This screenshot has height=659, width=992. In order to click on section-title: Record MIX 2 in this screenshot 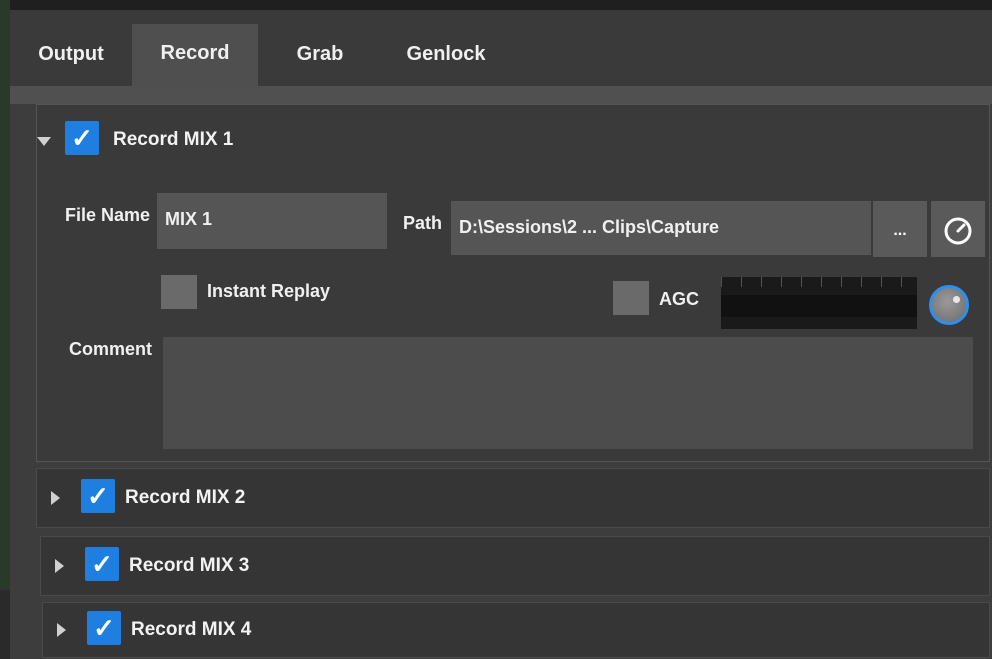, I will do `click(185, 498)`.